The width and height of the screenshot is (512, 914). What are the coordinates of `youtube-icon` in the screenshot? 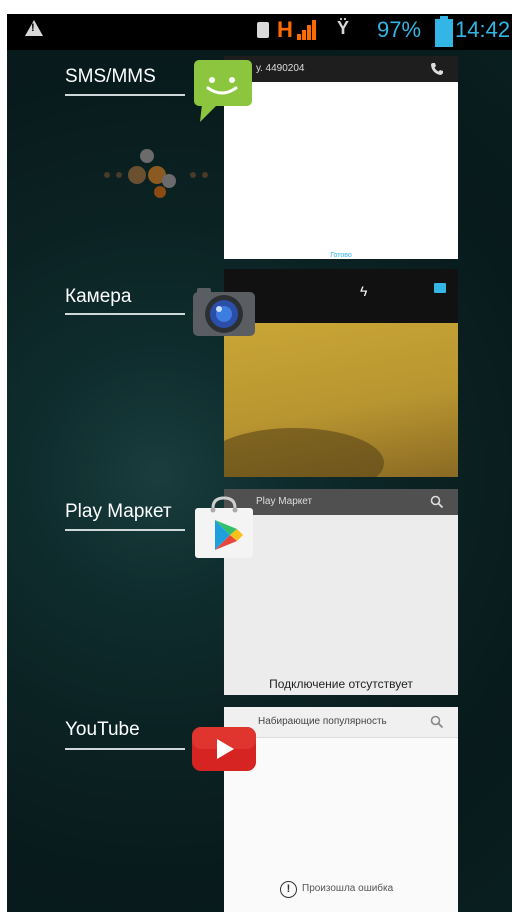 It's located at (224, 749).